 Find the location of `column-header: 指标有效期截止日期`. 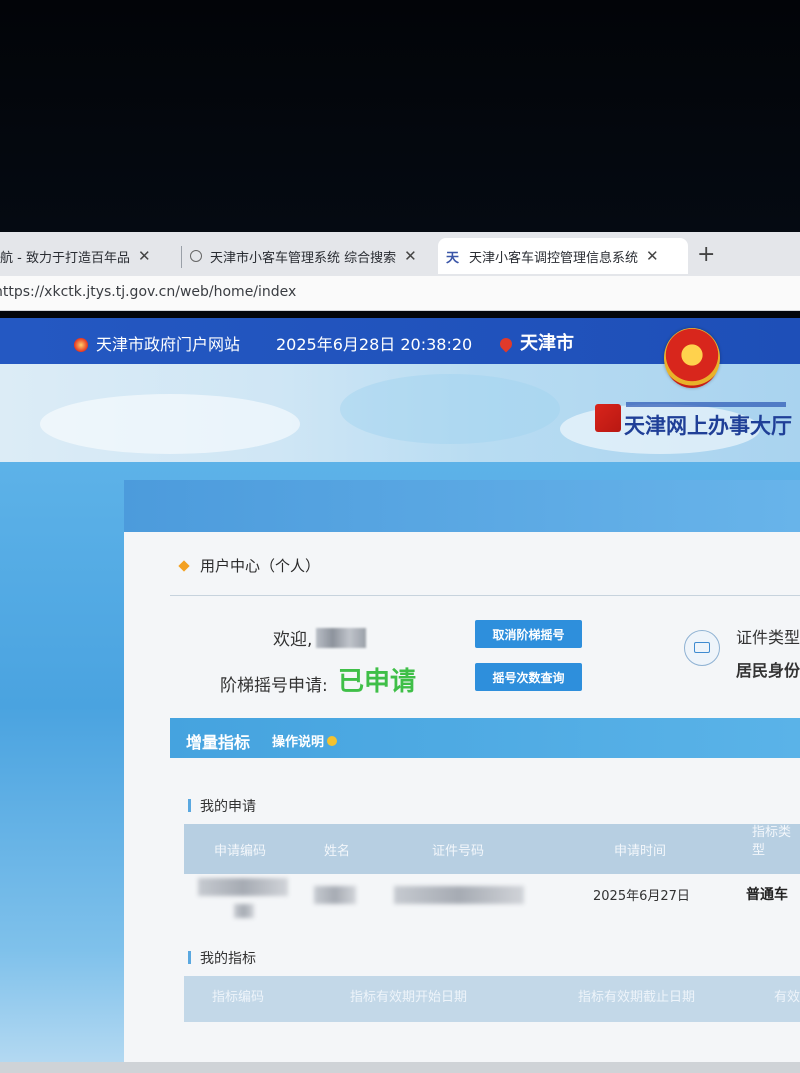

column-header: 指标有效期截止日期 is located at coordinates (637, 997).